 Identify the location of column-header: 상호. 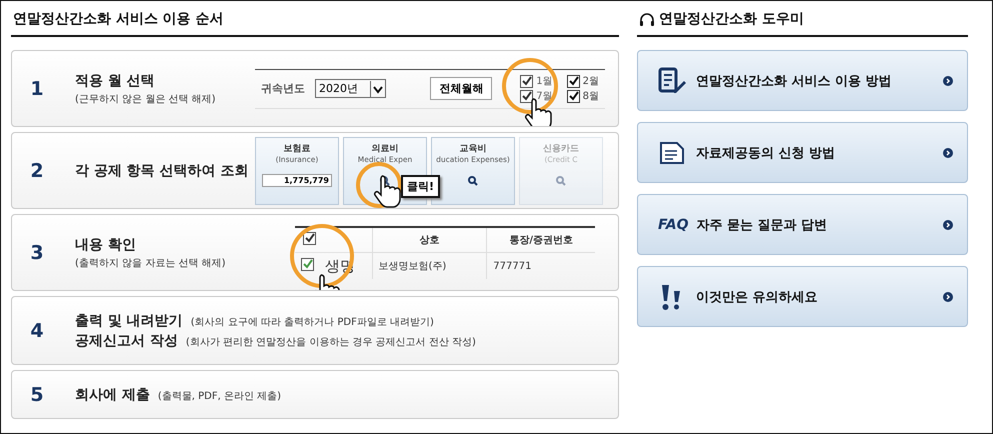
(429, 239).